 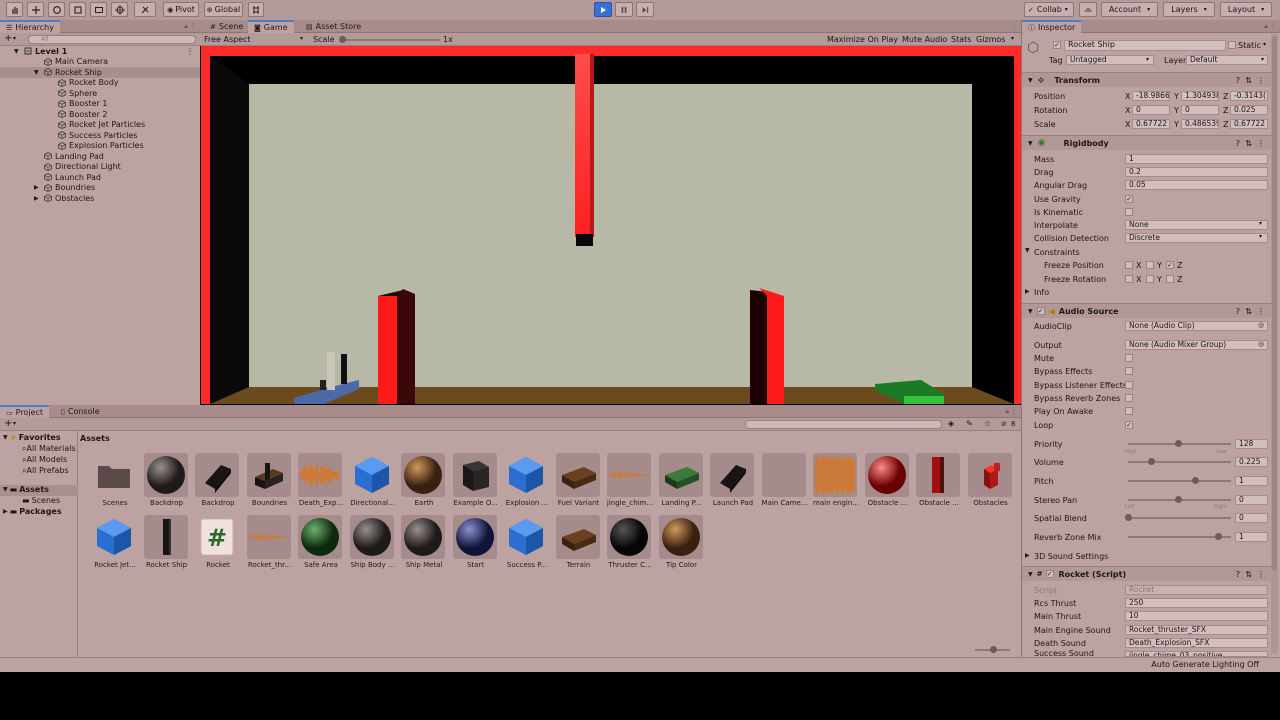 I want to click on active-checkbox: ✓, so click(x=1057, y=45).